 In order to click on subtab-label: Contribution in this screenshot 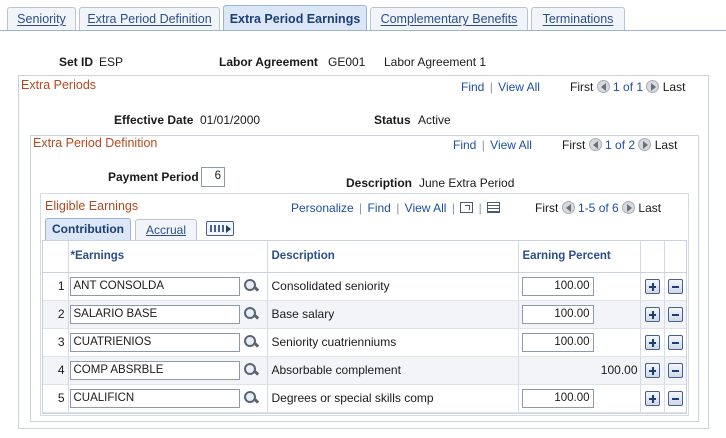, I will do `click(88, 229)`.